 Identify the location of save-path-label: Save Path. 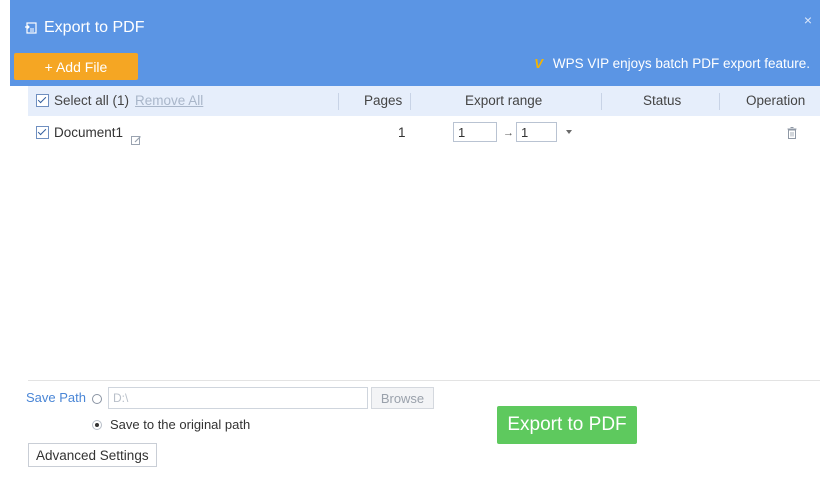
(56, 397).